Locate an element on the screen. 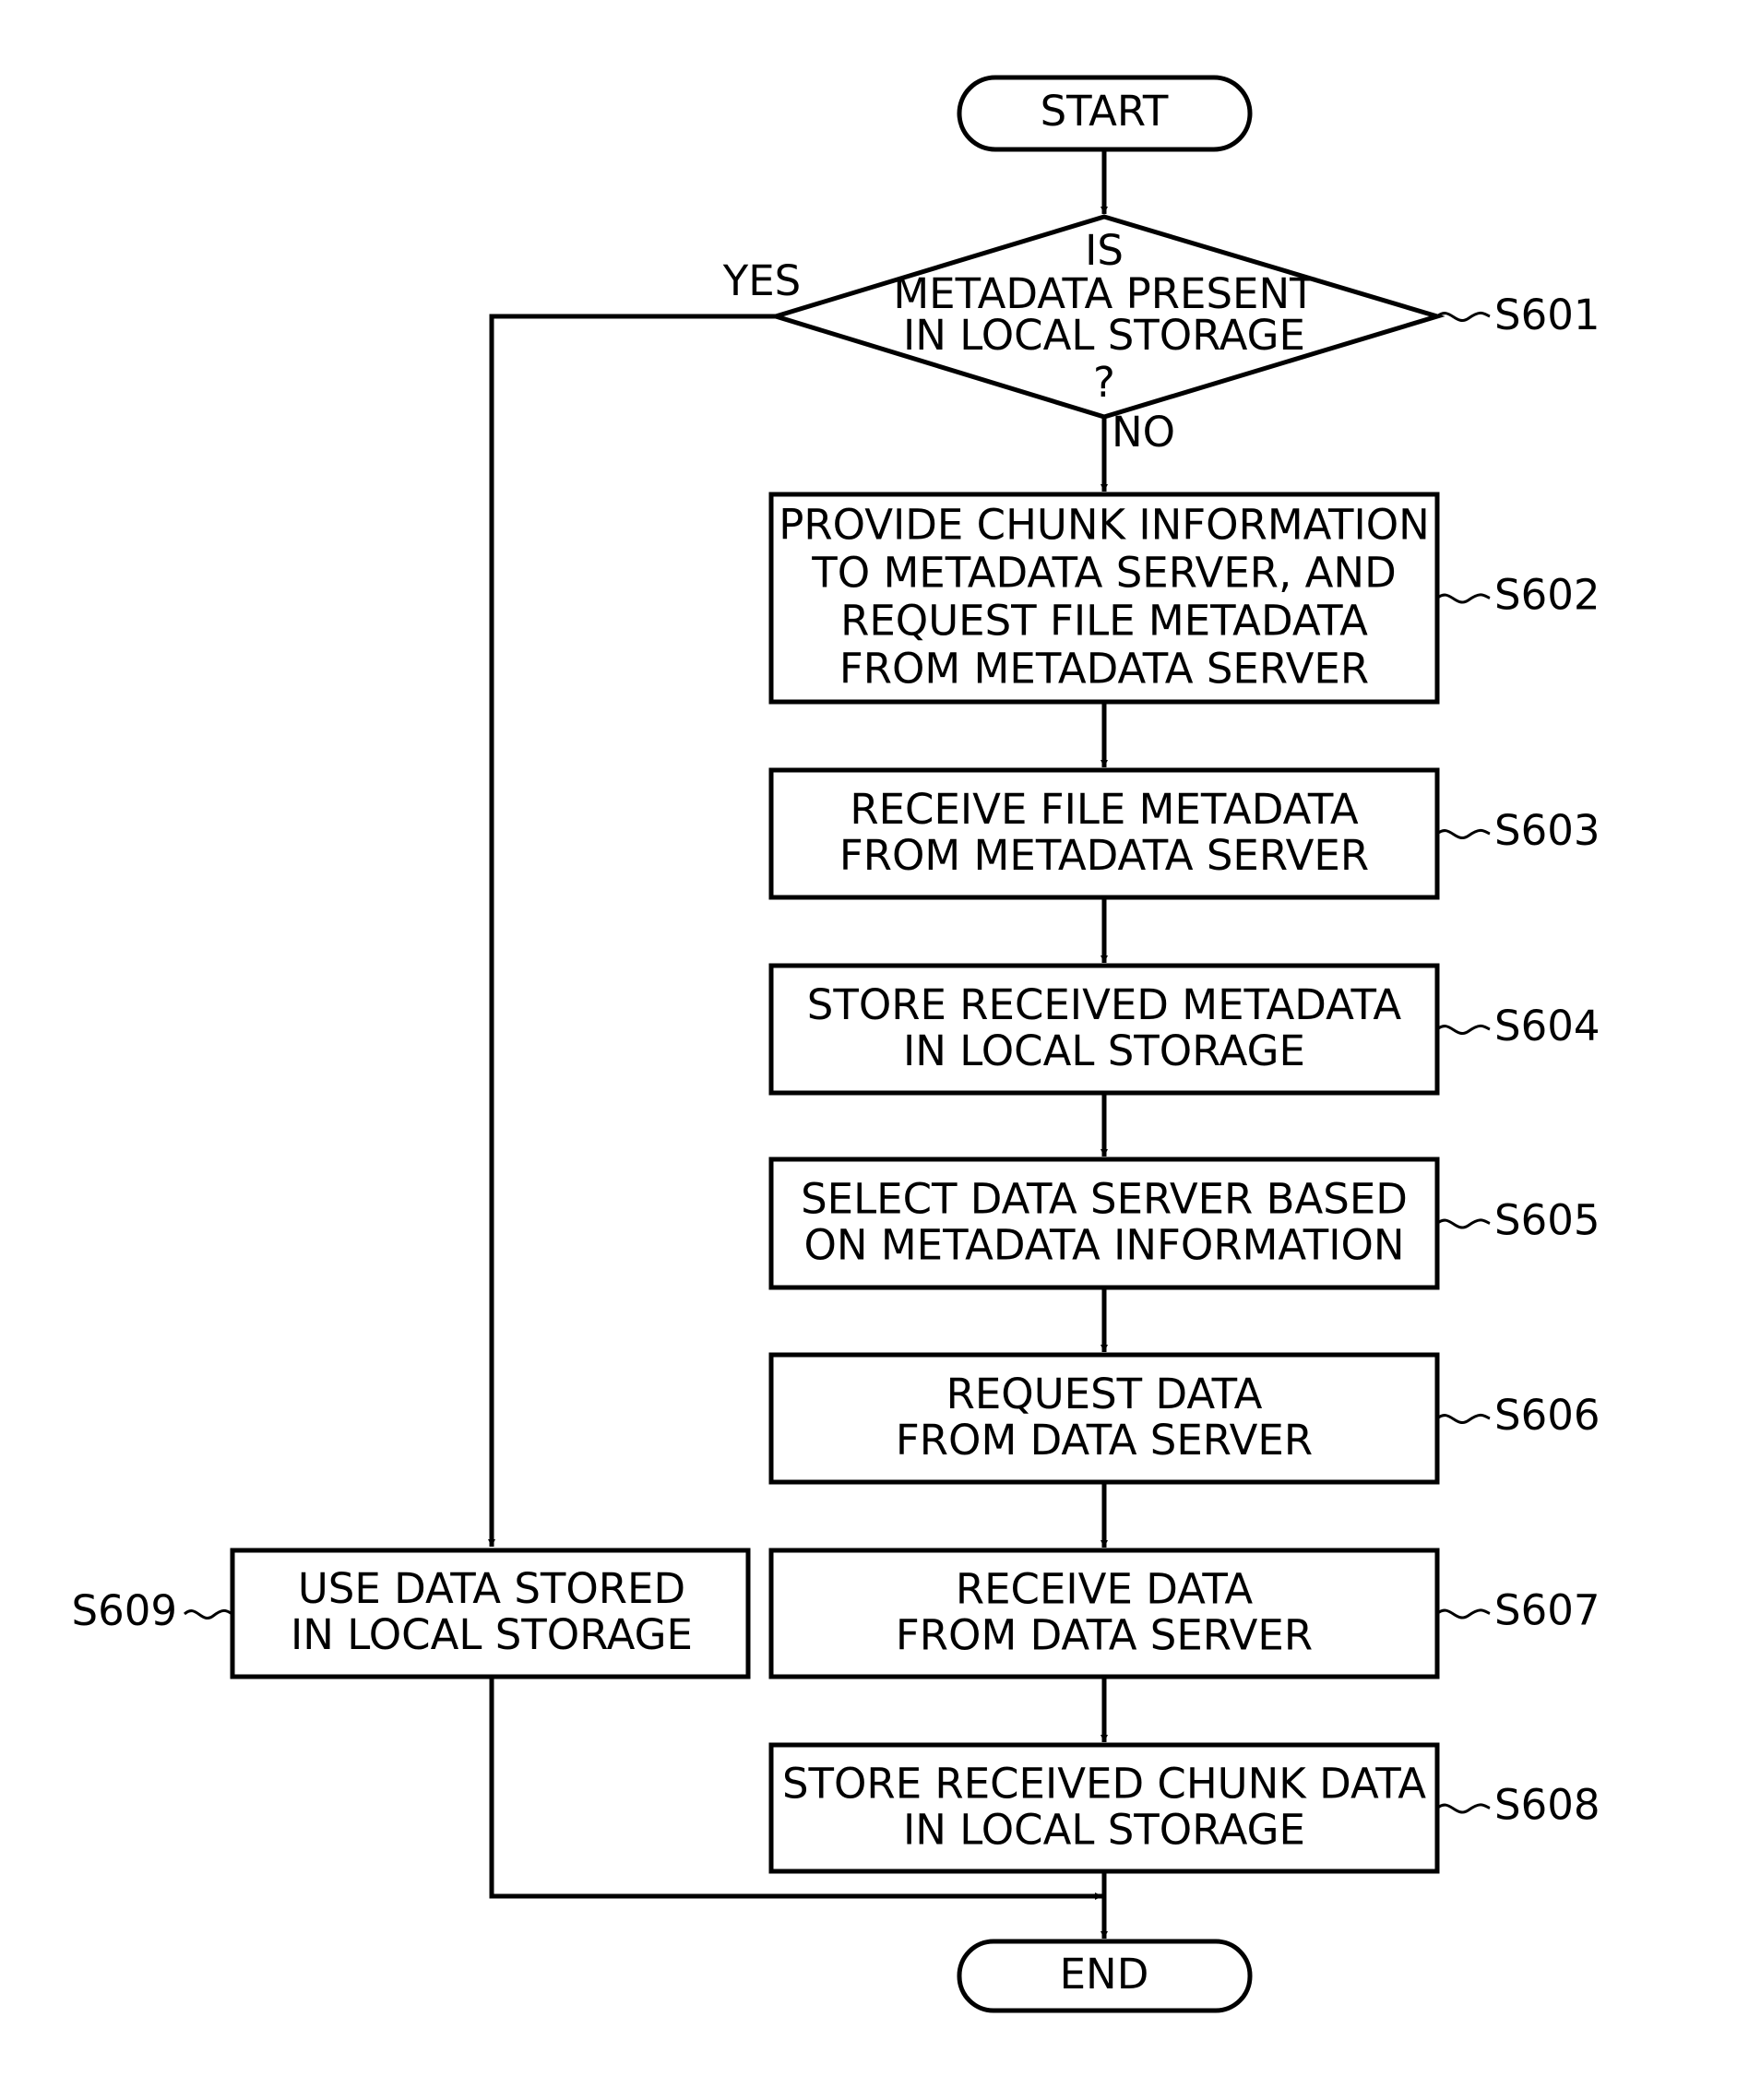 Image resolution: width=1737 pixels, height=2100 pixels. step-s603-line: RECEIVE FILE METADATA is located at coordinates (1104, 809).